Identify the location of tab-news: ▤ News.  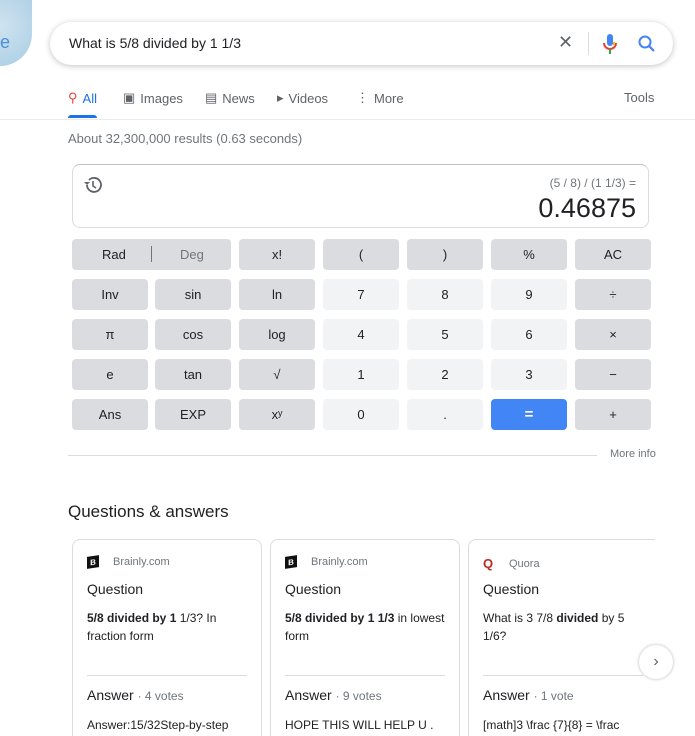
(230, 98).